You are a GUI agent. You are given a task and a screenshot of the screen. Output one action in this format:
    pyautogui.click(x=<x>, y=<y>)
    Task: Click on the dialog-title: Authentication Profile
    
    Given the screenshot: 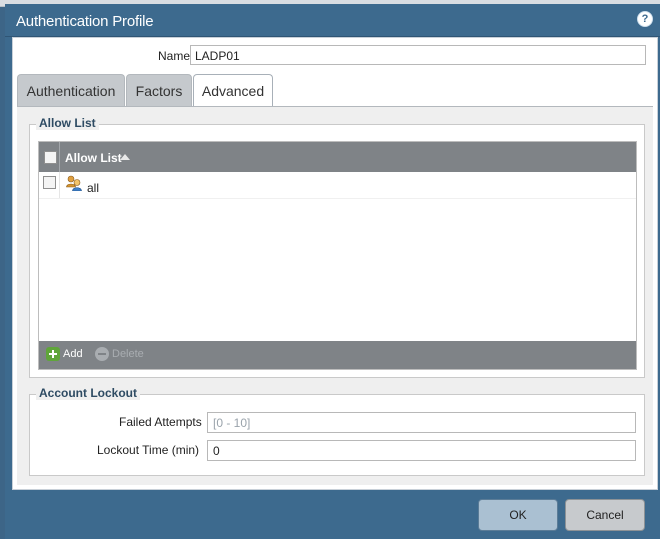 What is the action you would take?
    pyautogui.click(x=85, y=21)
    